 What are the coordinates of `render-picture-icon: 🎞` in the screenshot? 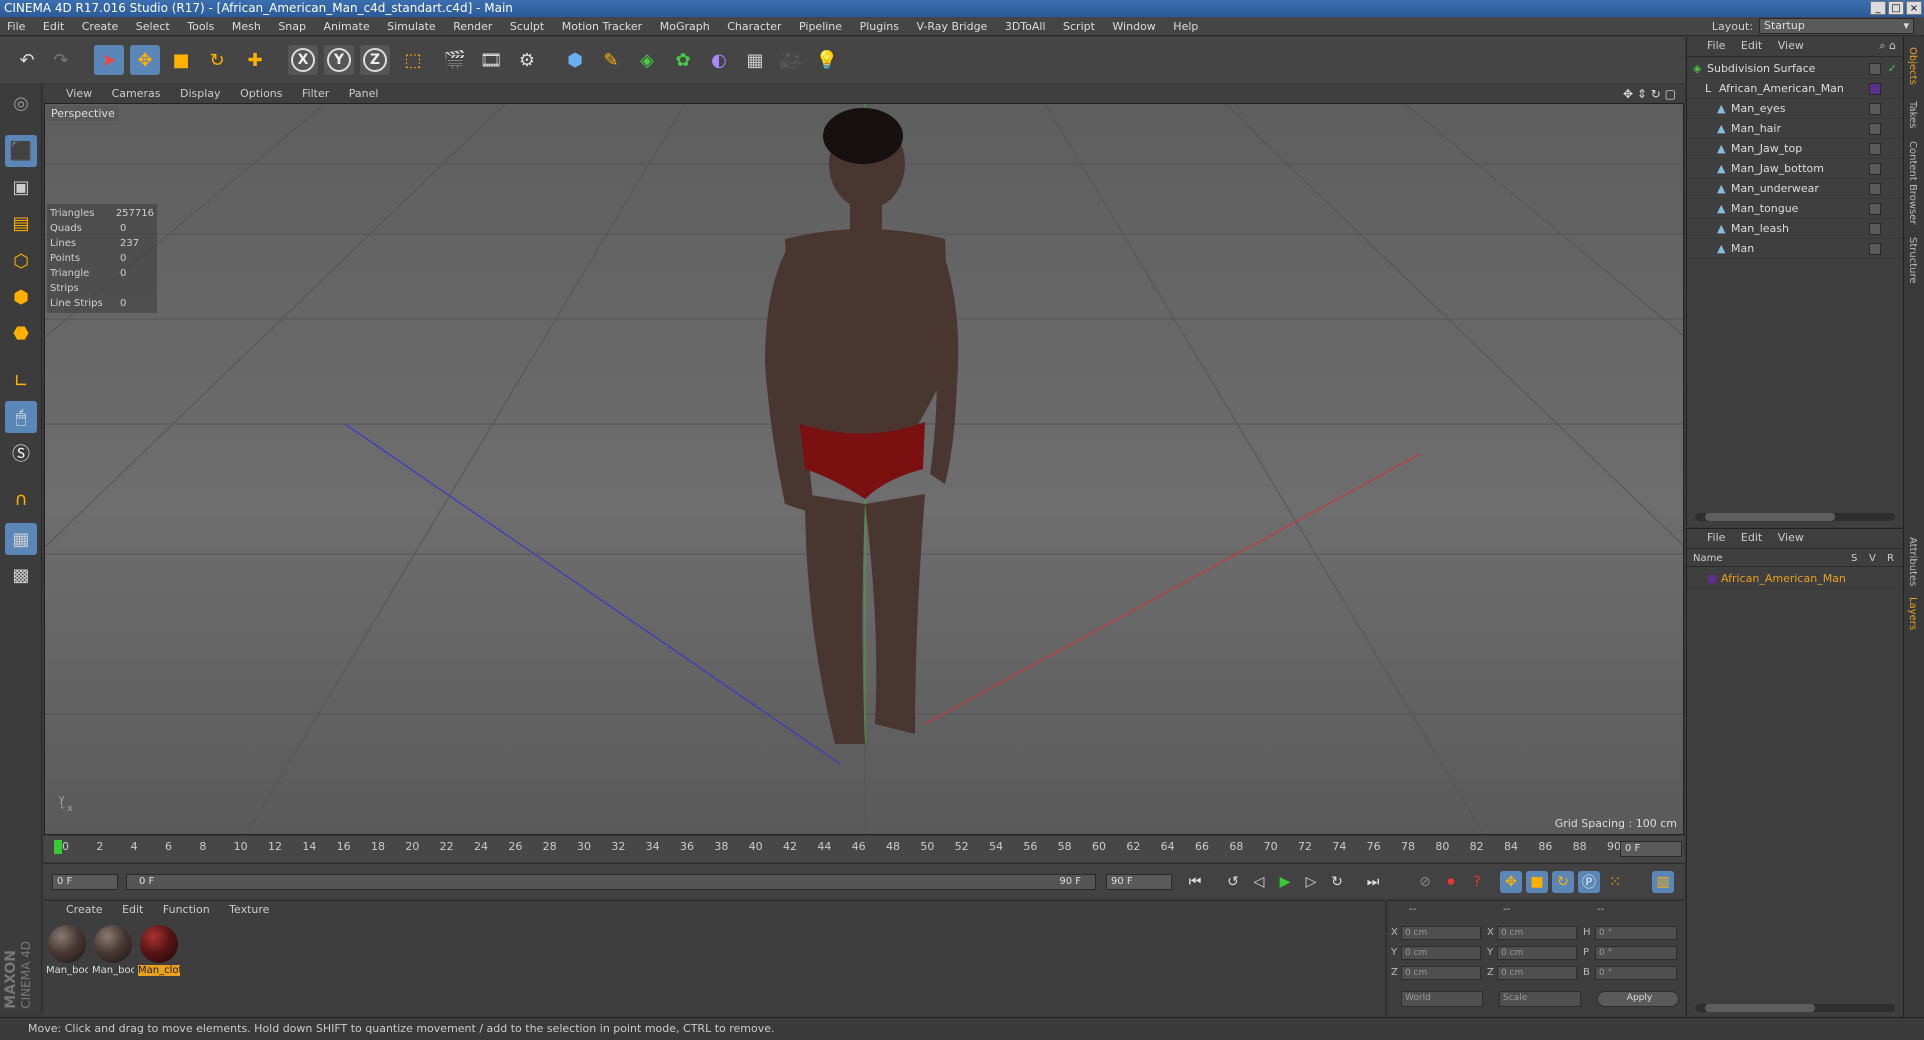 It's located at (491, 60).